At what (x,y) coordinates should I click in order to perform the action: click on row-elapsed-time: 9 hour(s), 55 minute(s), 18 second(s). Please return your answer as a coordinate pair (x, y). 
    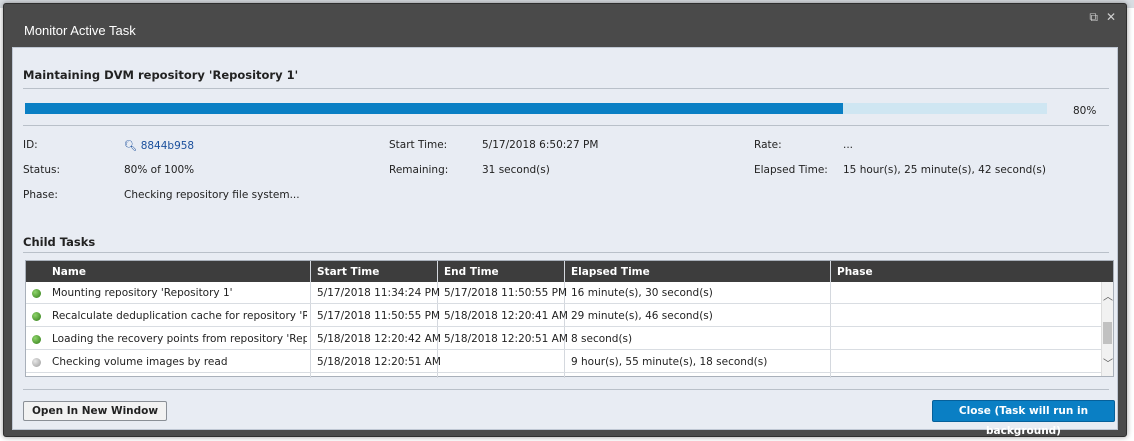
    Looking at the image, I should click on (669, 362).